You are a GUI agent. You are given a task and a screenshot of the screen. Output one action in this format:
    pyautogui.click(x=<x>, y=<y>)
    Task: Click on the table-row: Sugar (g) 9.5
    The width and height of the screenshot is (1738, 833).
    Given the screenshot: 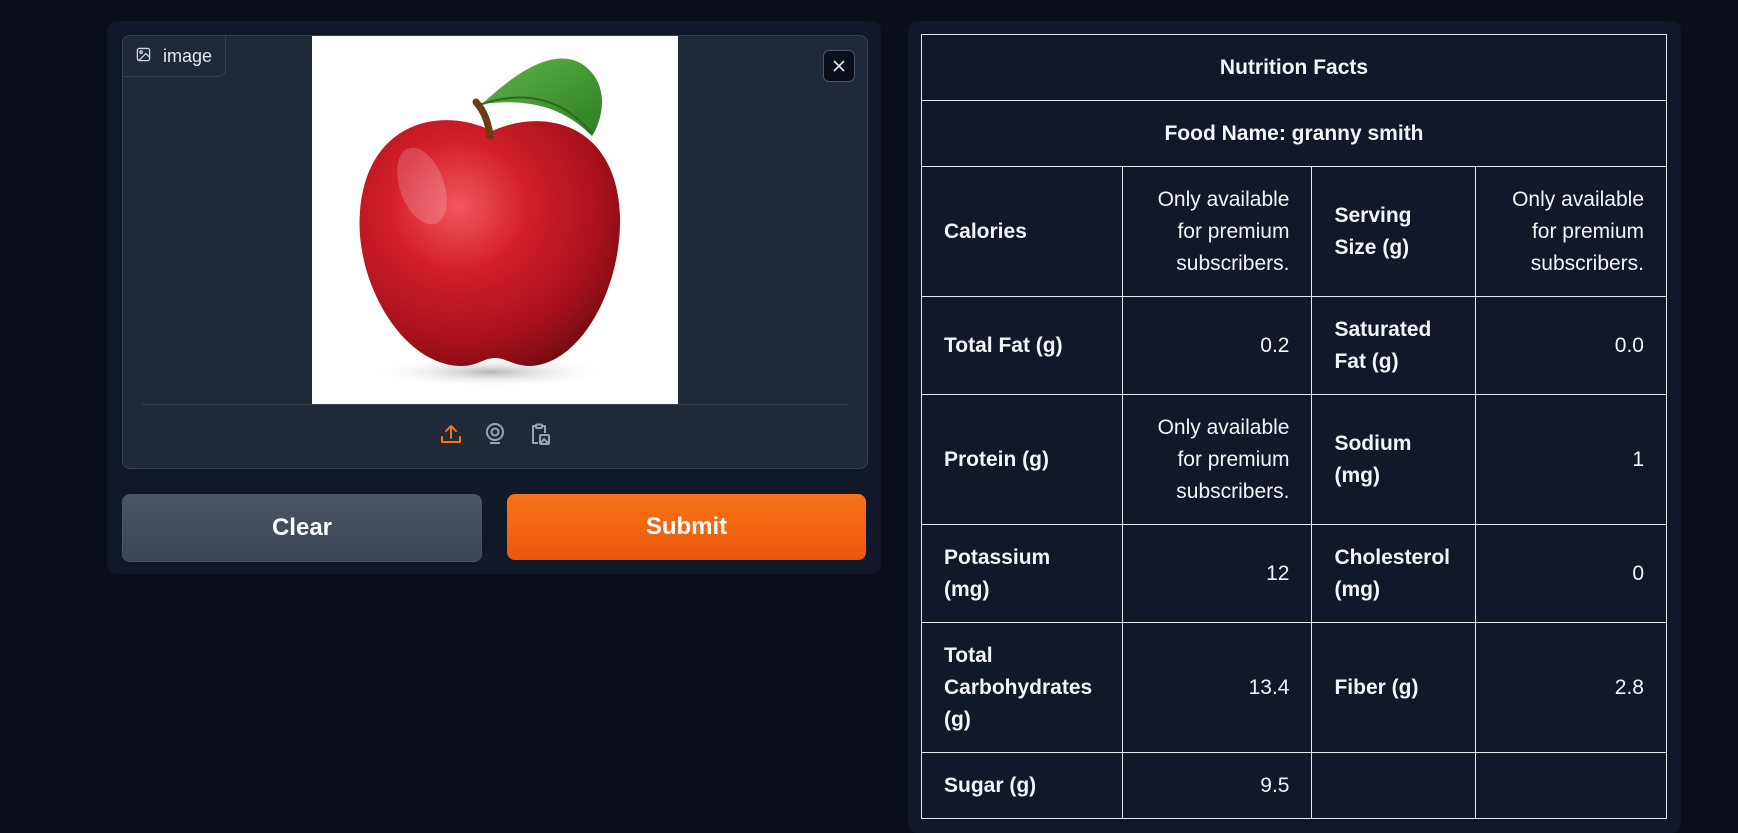 What is the action you would take?
    pyautogui.click(x=1294, y=785)
    